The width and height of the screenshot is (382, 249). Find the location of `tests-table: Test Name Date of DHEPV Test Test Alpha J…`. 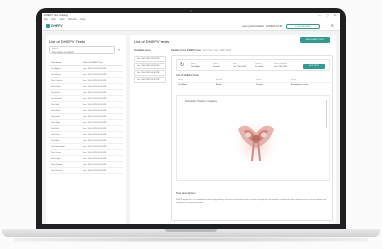

tests-table: Test Name Date of DHEPV Test Test Alpha J… is located at coordinates (86, 117).